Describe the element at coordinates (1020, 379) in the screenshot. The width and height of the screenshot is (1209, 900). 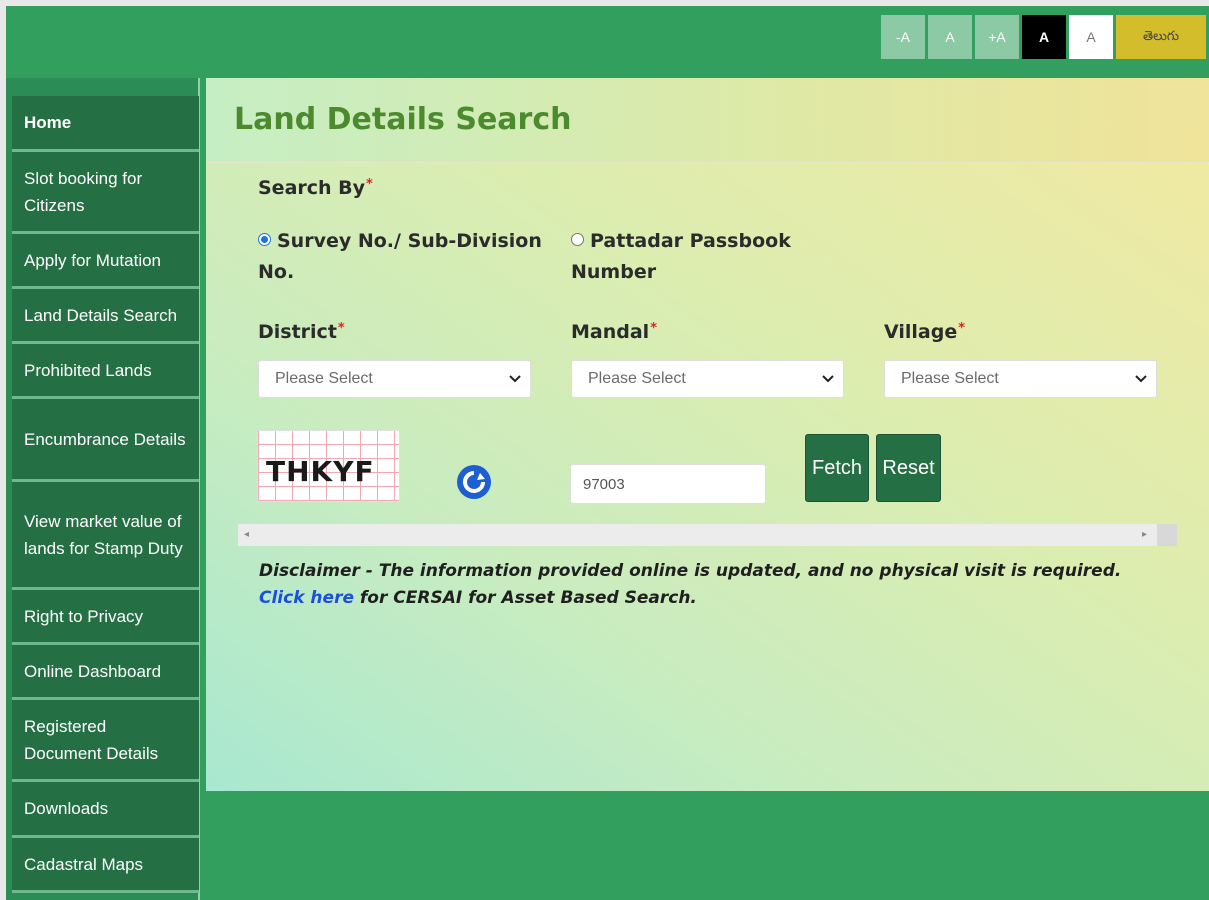
I see `village-select: Please Select` at that location.